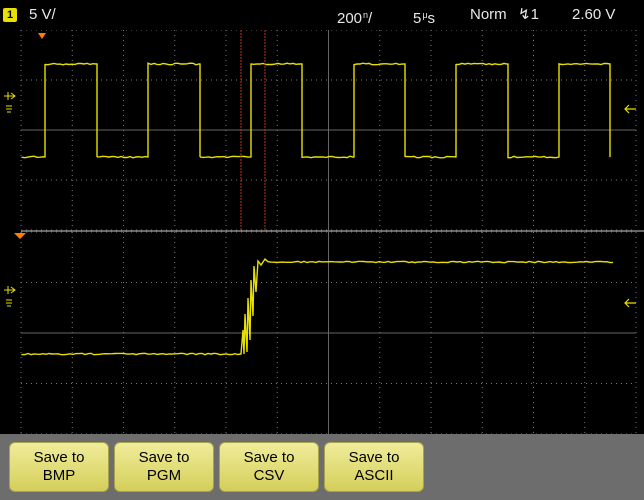  Describe the element at coordinates (164, 467) in the screenshot. I see `save-to-pgm-button: Save to PGM` at that location.